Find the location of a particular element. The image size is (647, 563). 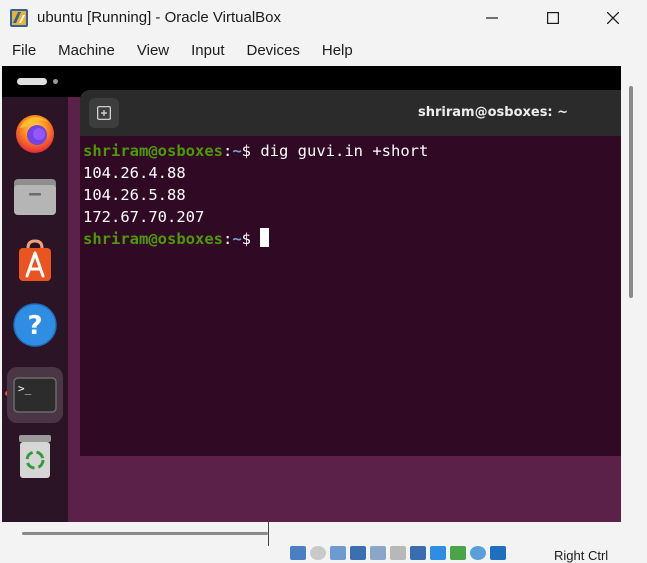

output-line: 104.26.5.88 is located at coordinates (134, 195).